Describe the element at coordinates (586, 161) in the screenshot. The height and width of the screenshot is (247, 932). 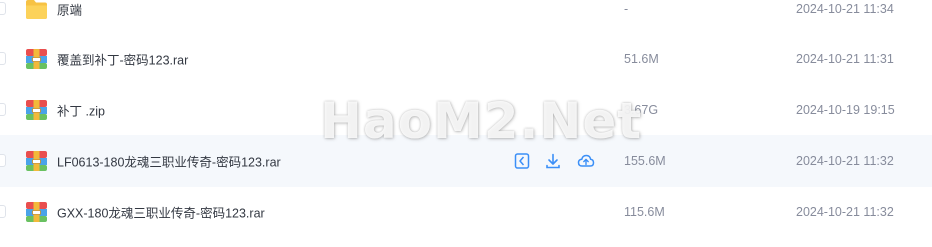
I see `cloud-upload-icon` at that location.